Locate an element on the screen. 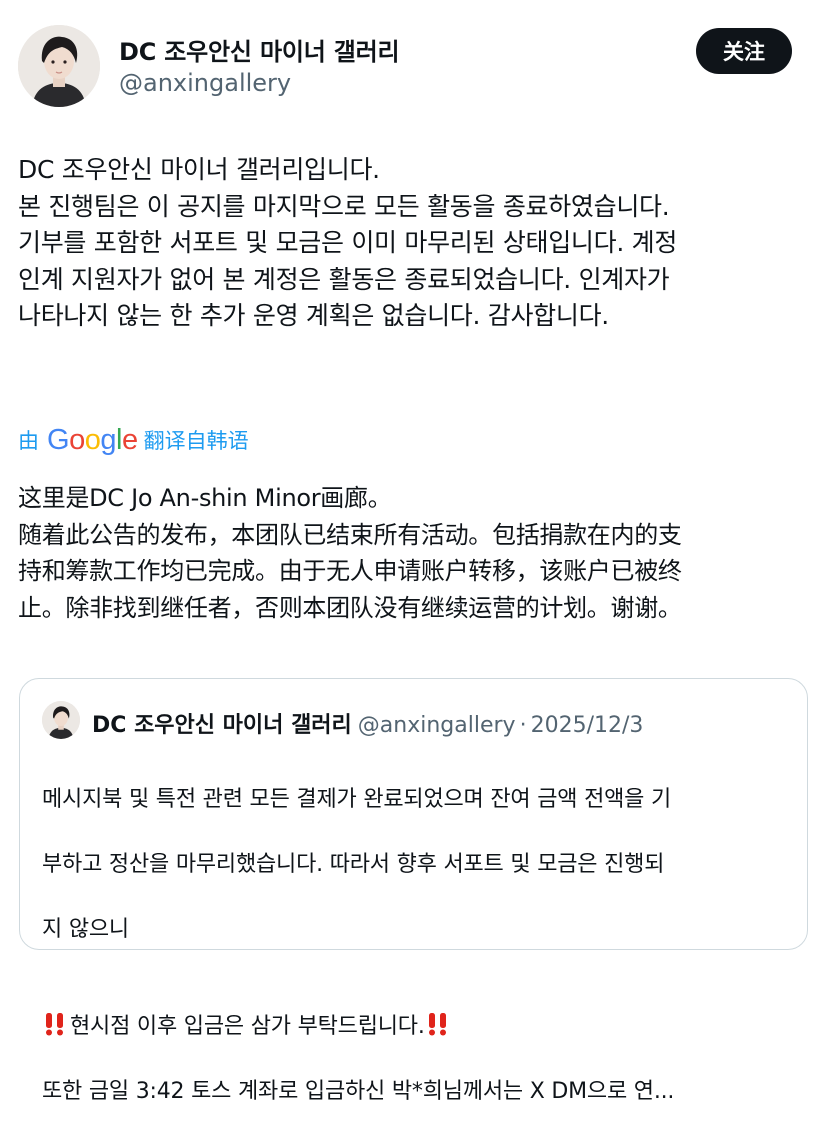 Image resolution: width=828 pixels, height=1141 pixels. quoted-header: DC 조우안신 마이너 갤러리 @anxingallery · 2025/12/3 is located at coordinates (367, 723).